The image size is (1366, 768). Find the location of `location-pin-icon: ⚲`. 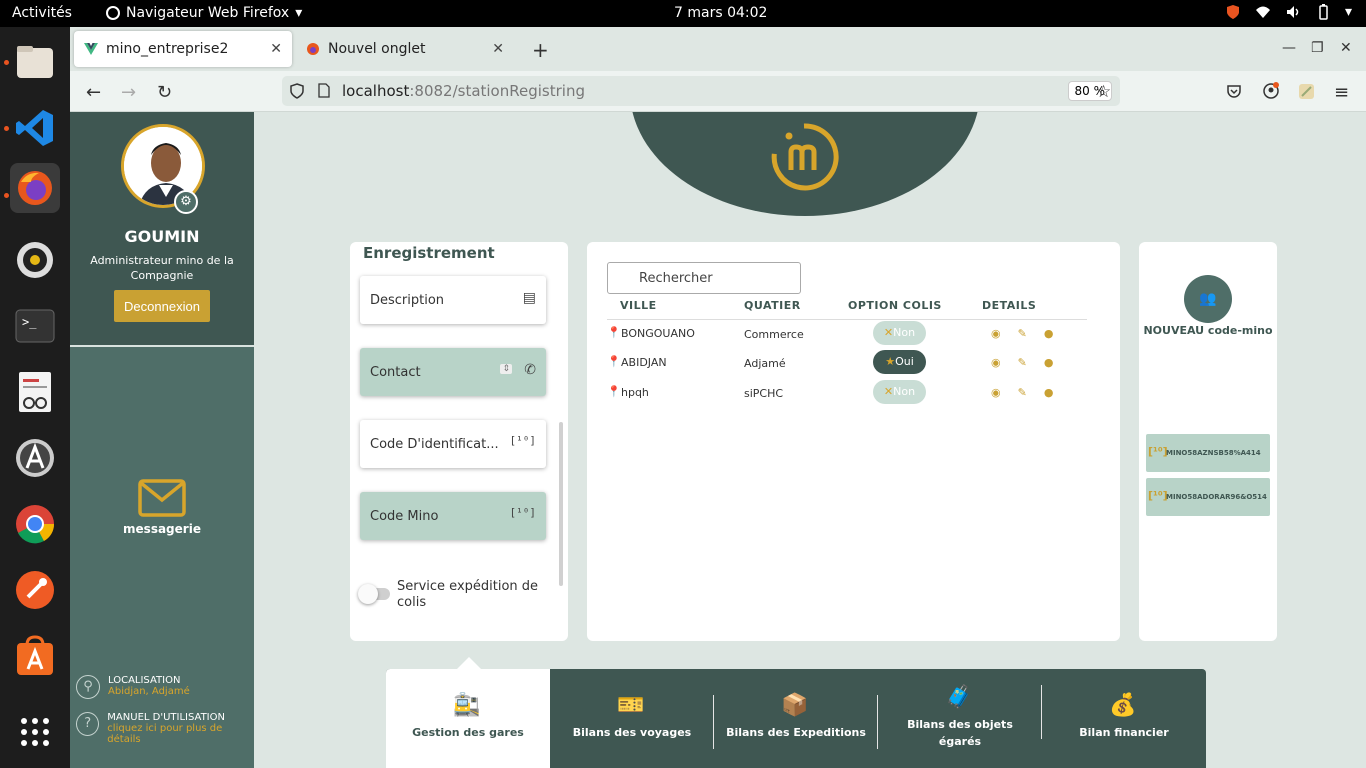

location-pin-icon: ⚲ is located at coordinates (88, 687).